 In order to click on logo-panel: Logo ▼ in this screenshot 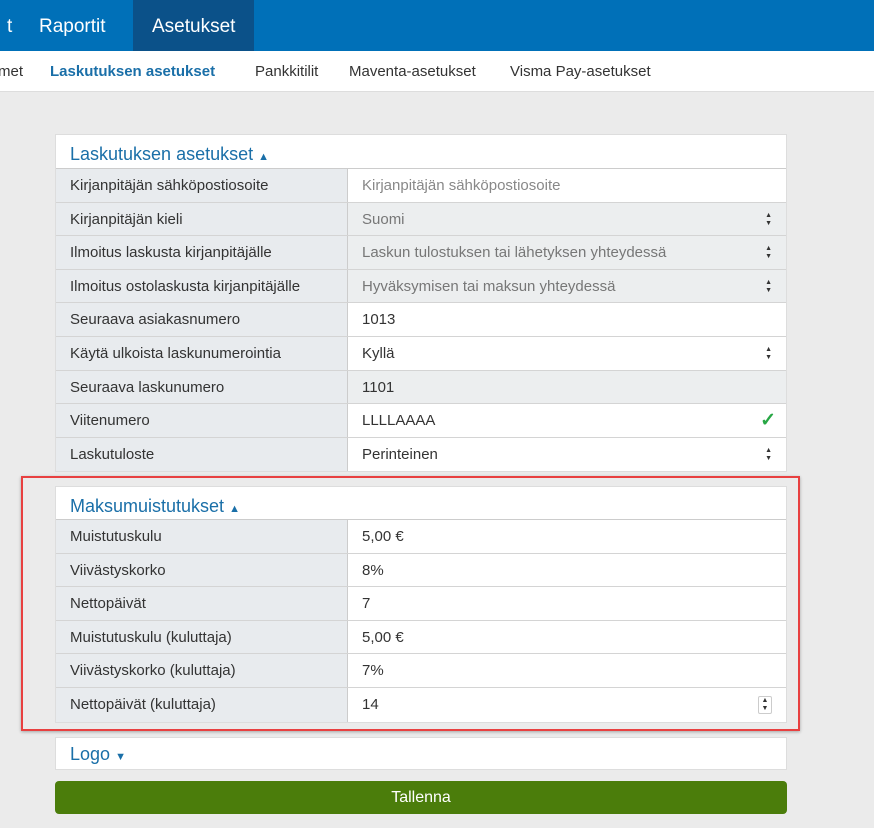, I will do `click(421, 753)`.